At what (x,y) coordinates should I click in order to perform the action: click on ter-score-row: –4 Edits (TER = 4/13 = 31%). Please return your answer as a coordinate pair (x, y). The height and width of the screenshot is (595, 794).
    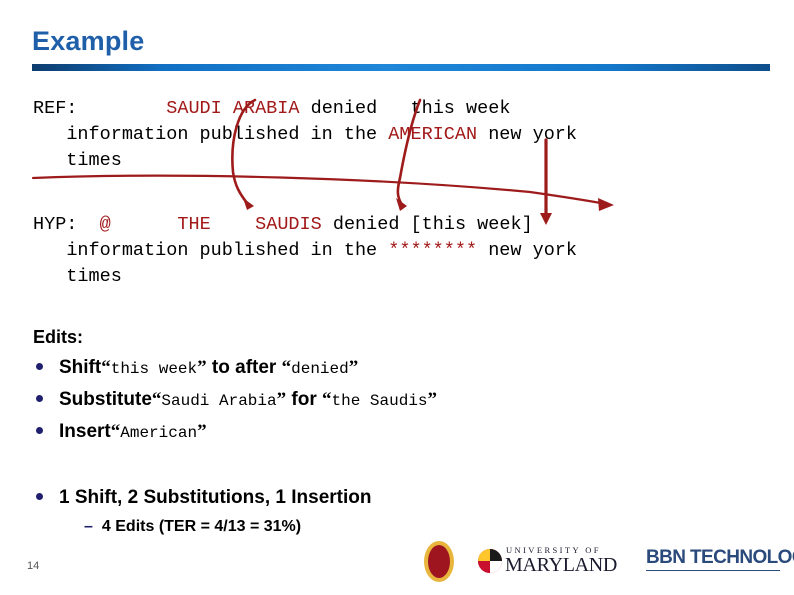
    Looking at the image, I should click on (192, 527).